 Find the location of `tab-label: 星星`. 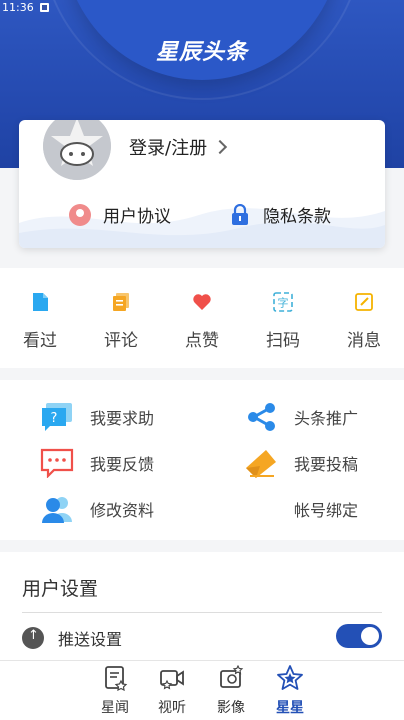

tab-label: 星星 is located at coordinates (290, 708).